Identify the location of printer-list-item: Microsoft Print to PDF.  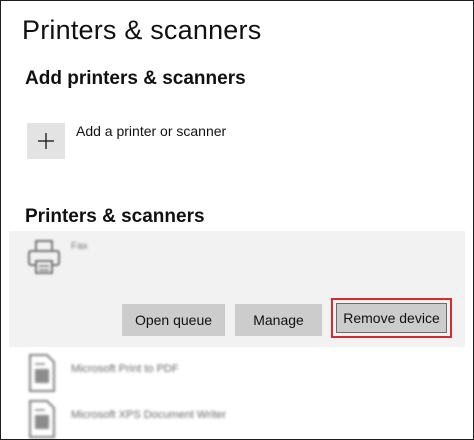
(242, 373).